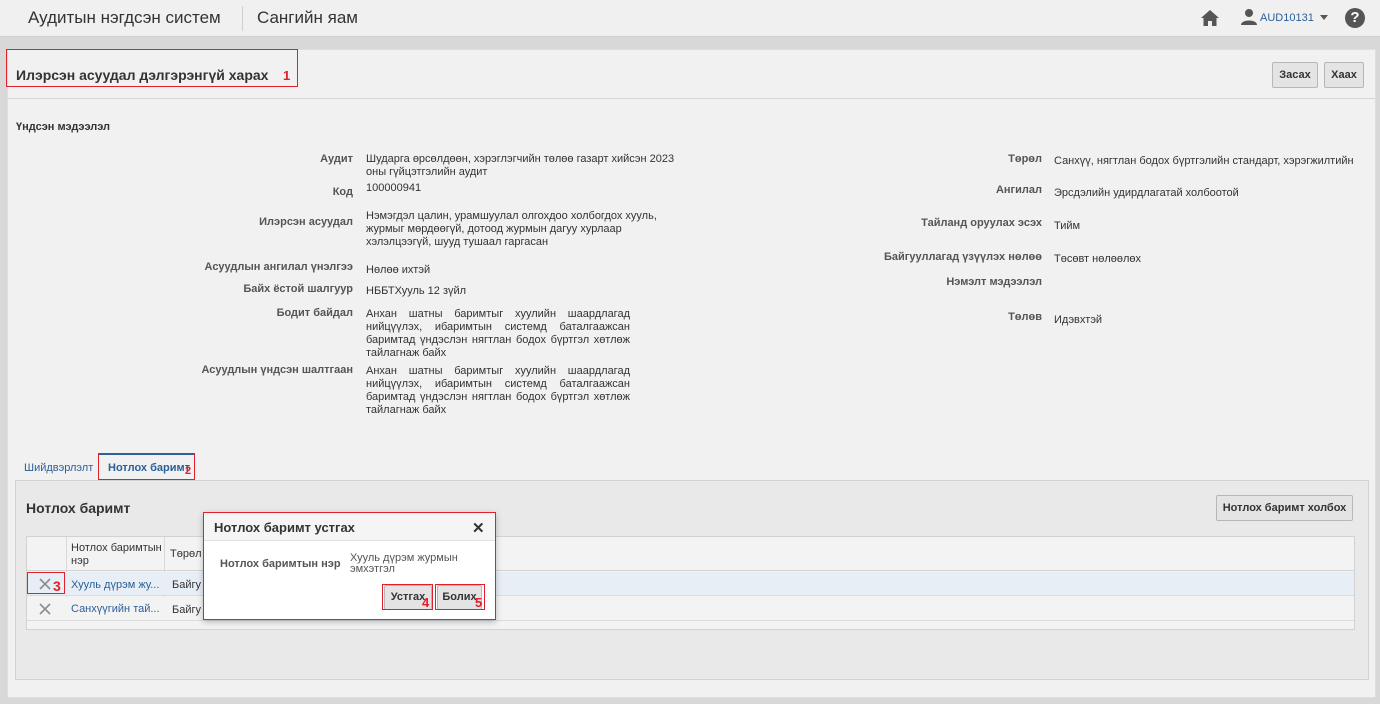 Image resolution: width=1380 pixels, height=704 pixels. I want to click on org-impact-value: Төсөвт нөлөөлөх, so click(1098, 259).